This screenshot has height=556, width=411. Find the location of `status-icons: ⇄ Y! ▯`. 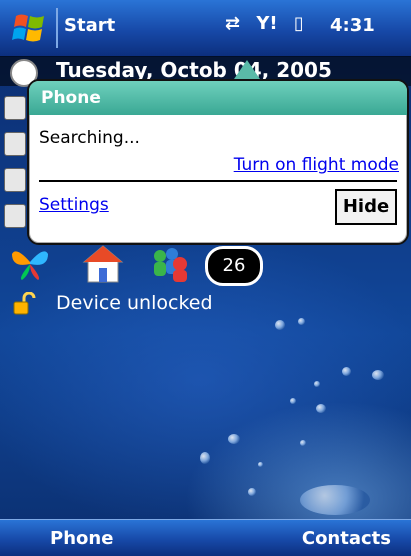

status-icons: ⇄ Y! ▯ is located at coordinates (269, 23).